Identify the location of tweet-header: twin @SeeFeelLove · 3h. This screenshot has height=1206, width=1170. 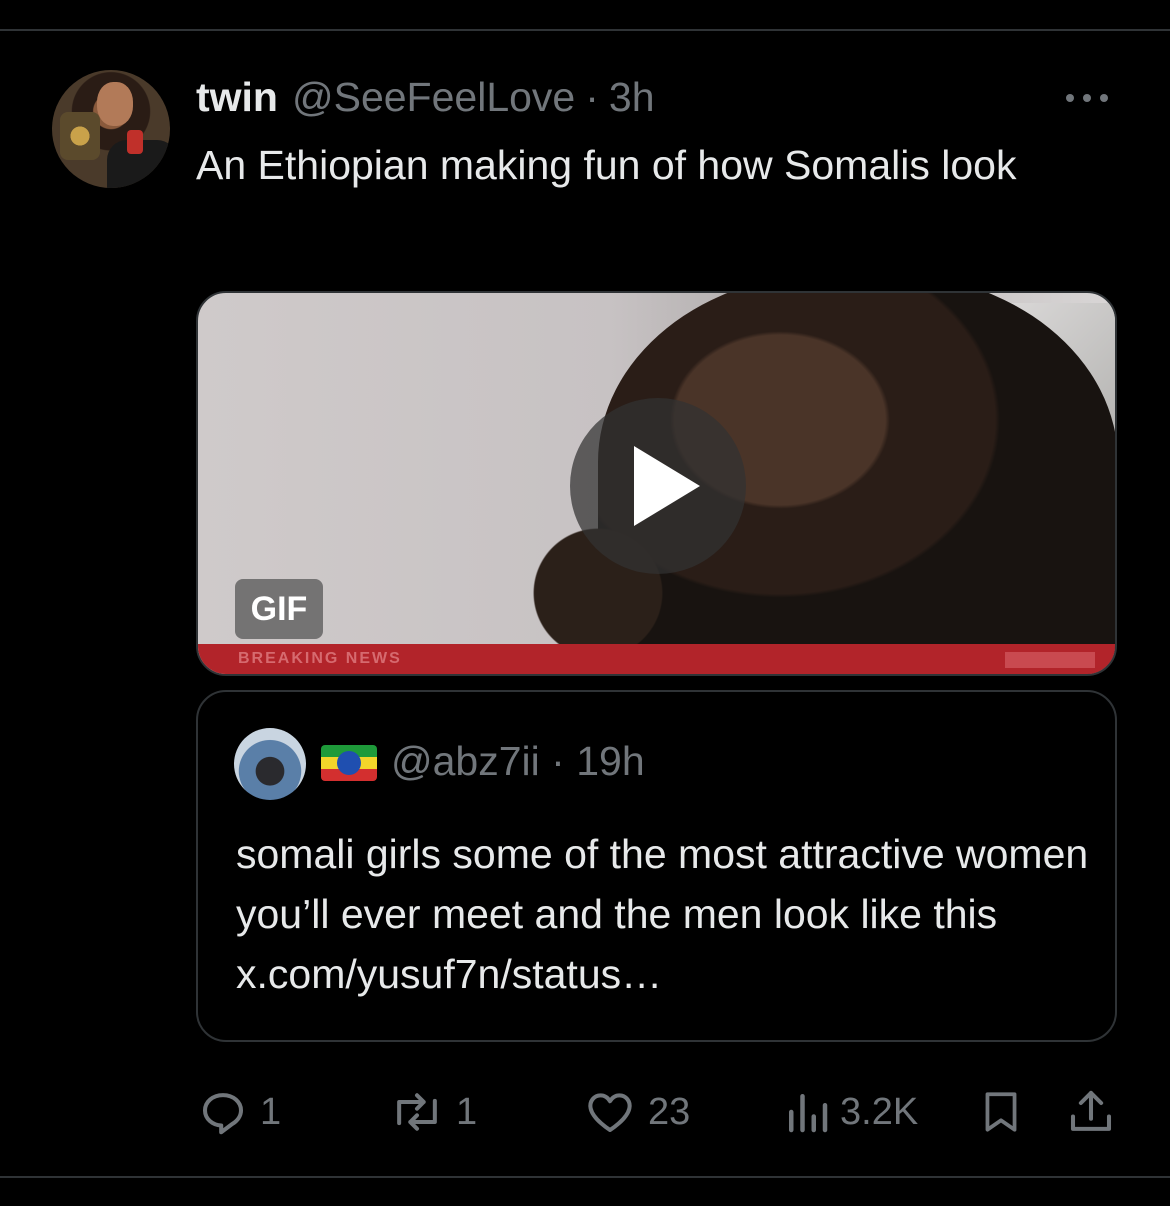
(425, 97).